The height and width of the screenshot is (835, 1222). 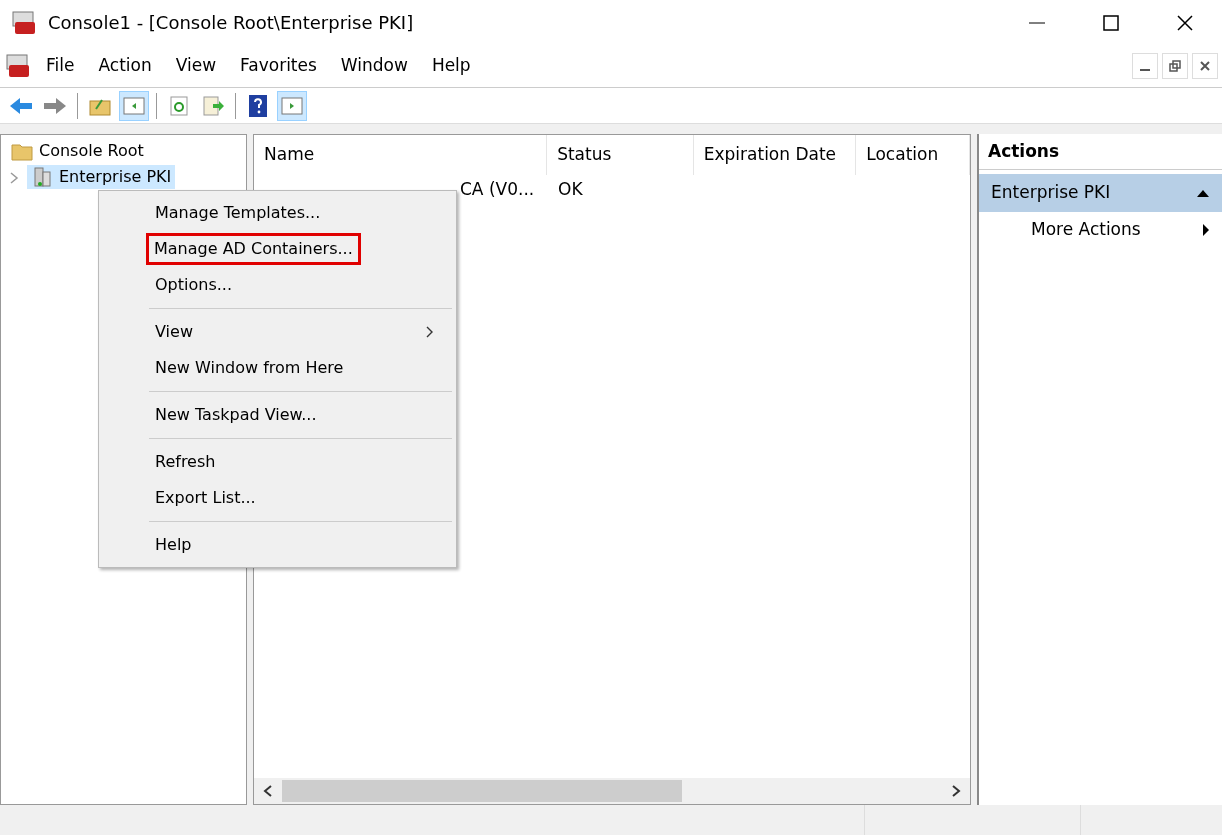 What do you see at coordinates (101, 177) in the screenshot?
I see `tree-item: Enterprise PKI` at bounding box center [101, 177].